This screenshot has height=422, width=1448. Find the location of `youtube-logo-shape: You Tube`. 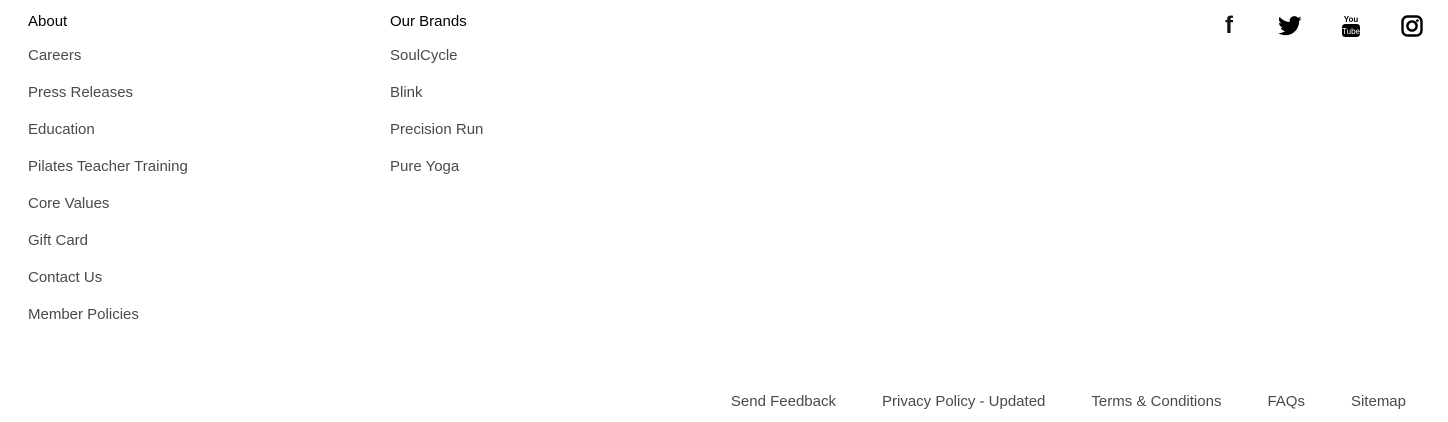

youtube-logo-shape: You Tube is located at coordinates (1351, 26).